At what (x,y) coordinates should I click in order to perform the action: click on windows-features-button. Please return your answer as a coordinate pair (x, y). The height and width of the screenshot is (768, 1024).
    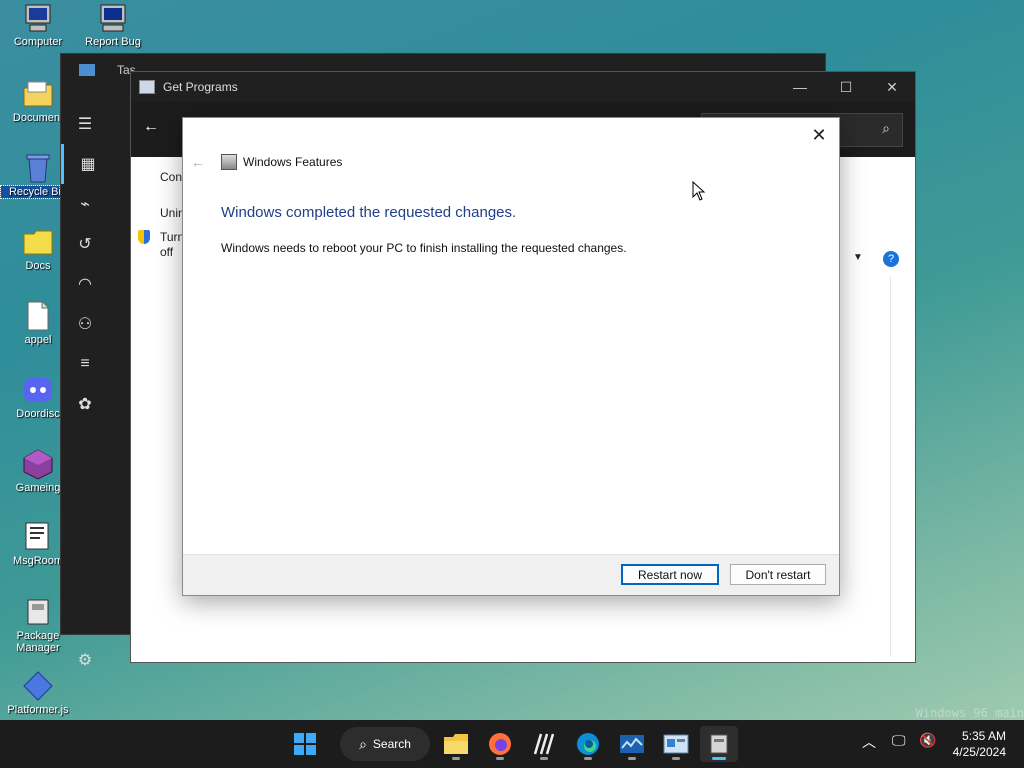
    Looking at the image, I should click on (719, 744).